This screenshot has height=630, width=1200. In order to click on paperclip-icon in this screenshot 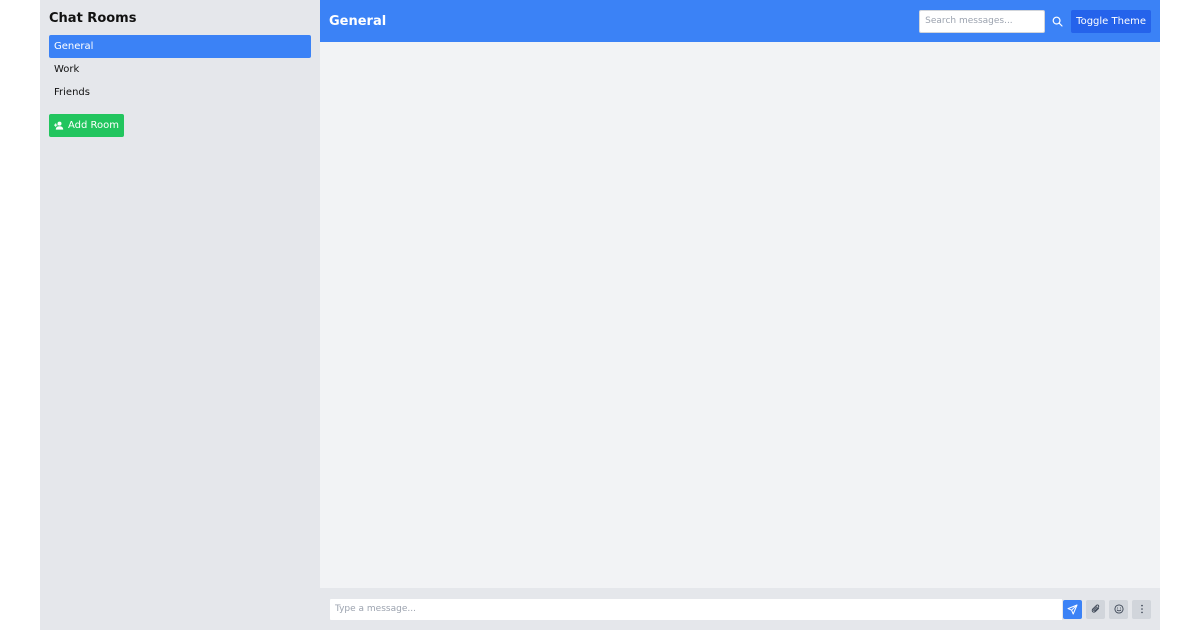, I will do `click(1095, 608)`.